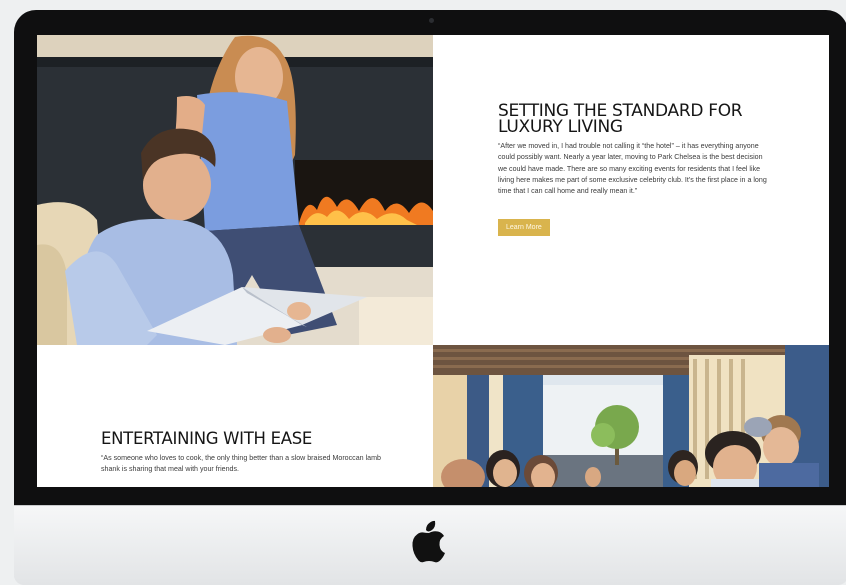 The width and height of the screenshot is (846, 585). What do you see at coordinates (524, 228) in the screenshot?
I see `learn-more-button: Learn More` at bounding box center [524, 228].